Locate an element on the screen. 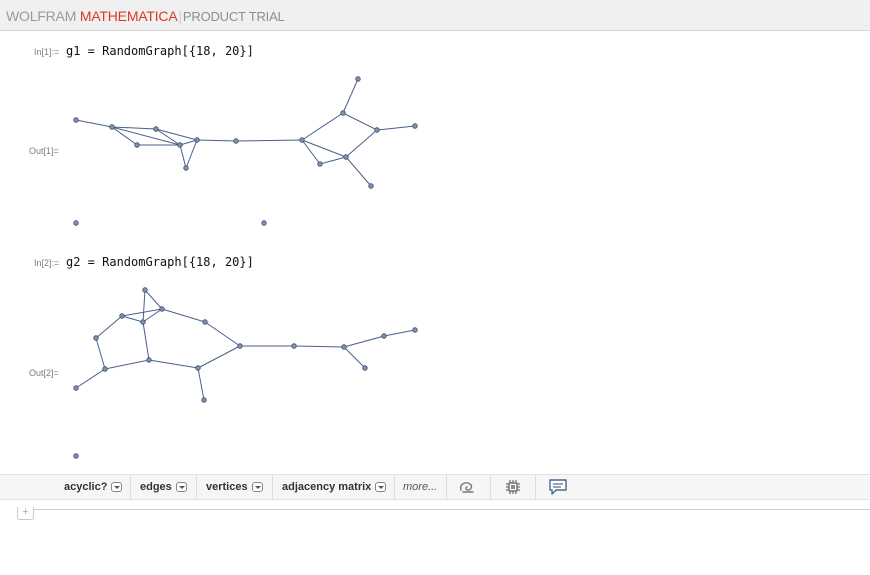  vertices-button: vertices is located at coordinates (234, 487).